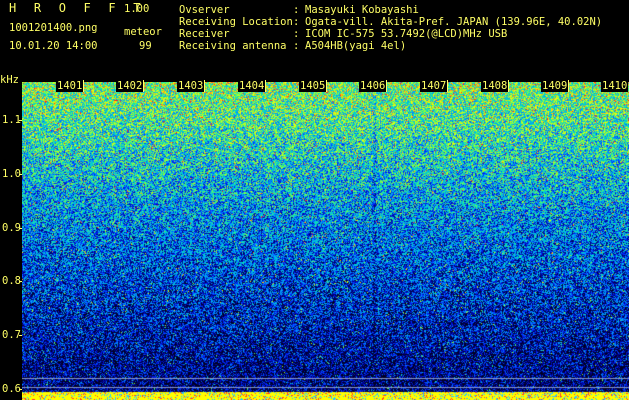 The width and height of the screenshot is (629, 400). Describe the element at coordinates (252, 86) in the screenshot. I see `x-tick-label: 1404` at that location.